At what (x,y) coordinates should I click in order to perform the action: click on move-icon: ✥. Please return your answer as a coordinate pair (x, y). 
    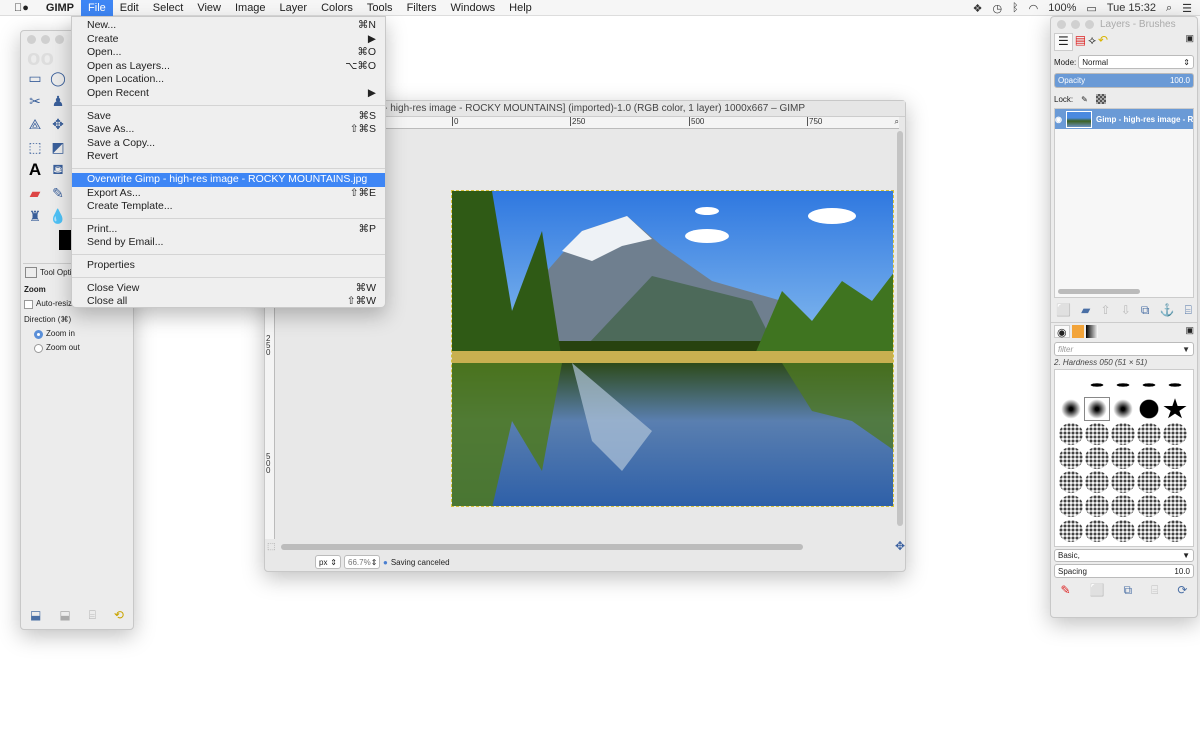
    Looking at the image, I should click on (58, 124).